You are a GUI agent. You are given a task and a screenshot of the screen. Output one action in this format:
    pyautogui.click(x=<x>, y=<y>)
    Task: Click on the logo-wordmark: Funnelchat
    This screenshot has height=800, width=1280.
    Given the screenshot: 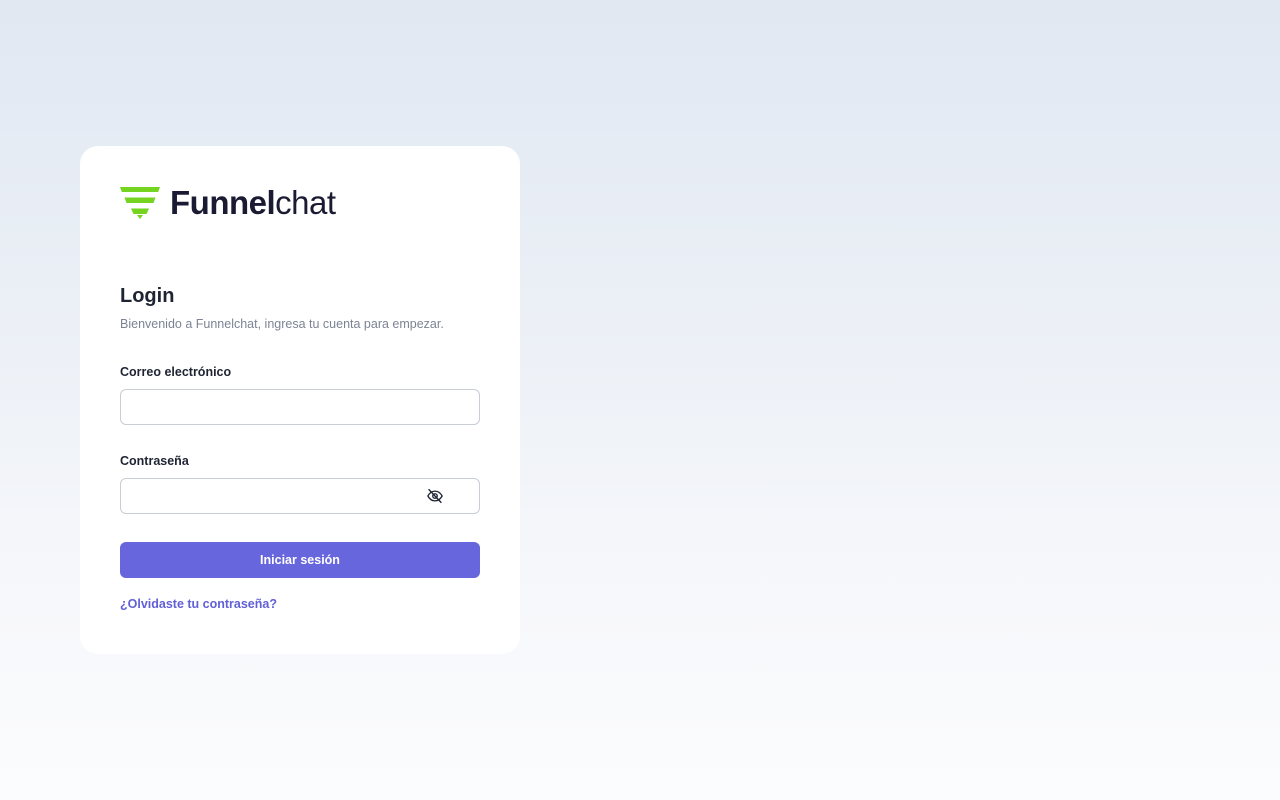 What is the action you would take?
    pyautogui.click(x=253, y=203)
    